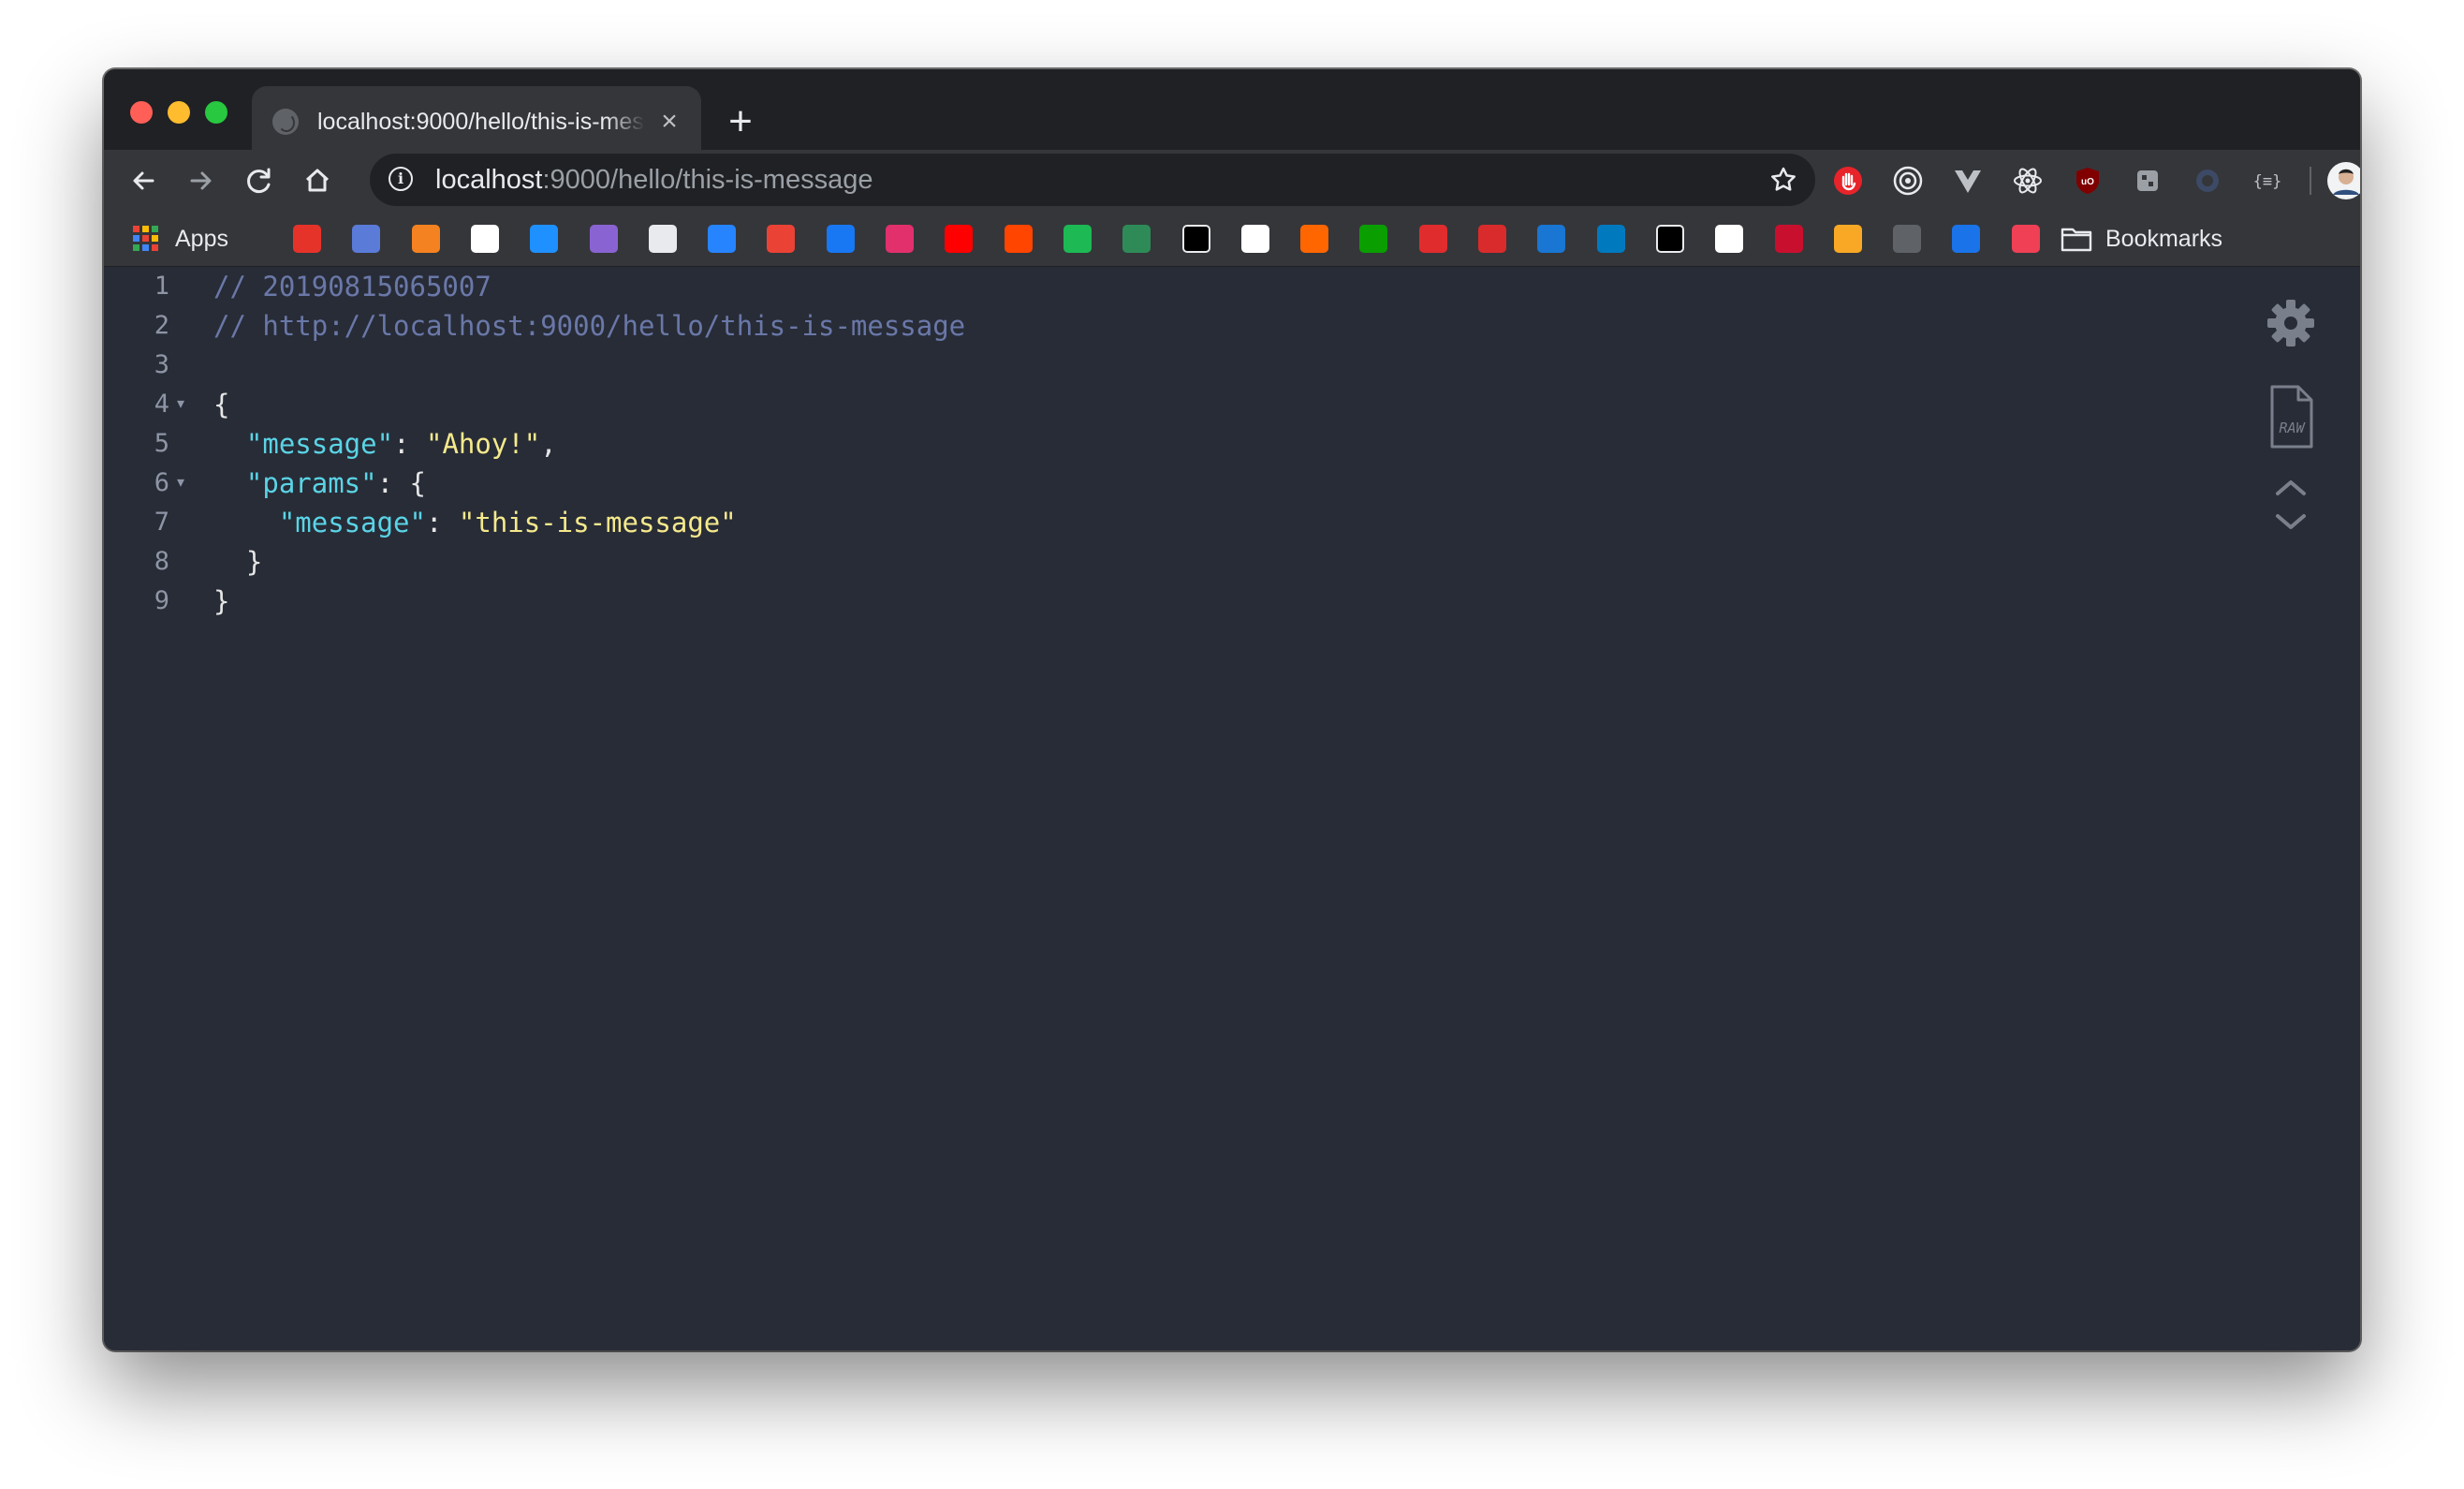 The image size is (2464, 1489). What do you see at coordinates (161, 561) in the screenshot?
I see `line-number: 8` at bounding box center [161, 561].